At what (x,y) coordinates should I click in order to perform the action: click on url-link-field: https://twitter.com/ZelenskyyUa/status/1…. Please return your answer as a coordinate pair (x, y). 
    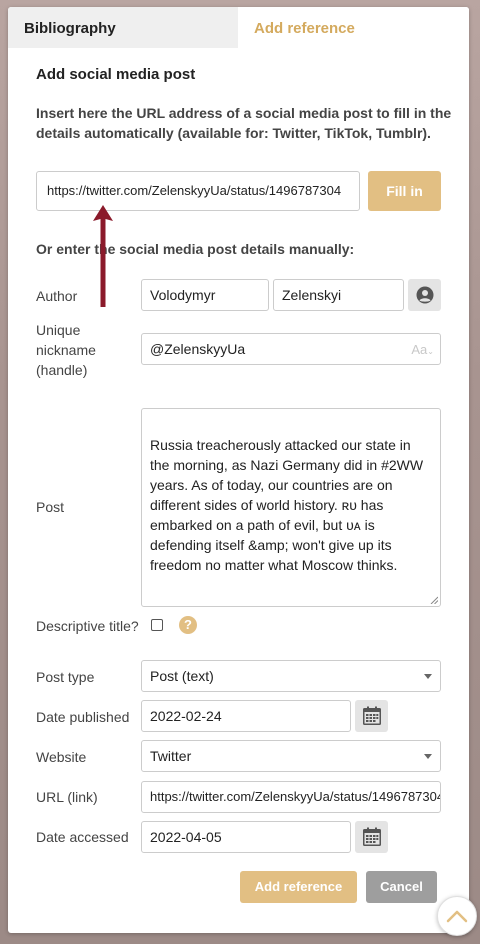
    Looking at the image, I should click on (291, 797).